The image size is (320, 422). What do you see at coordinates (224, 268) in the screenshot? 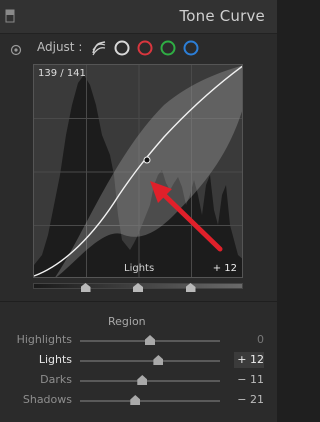
I see `curve-region-value: + 12` at bounding box center [224, 268].